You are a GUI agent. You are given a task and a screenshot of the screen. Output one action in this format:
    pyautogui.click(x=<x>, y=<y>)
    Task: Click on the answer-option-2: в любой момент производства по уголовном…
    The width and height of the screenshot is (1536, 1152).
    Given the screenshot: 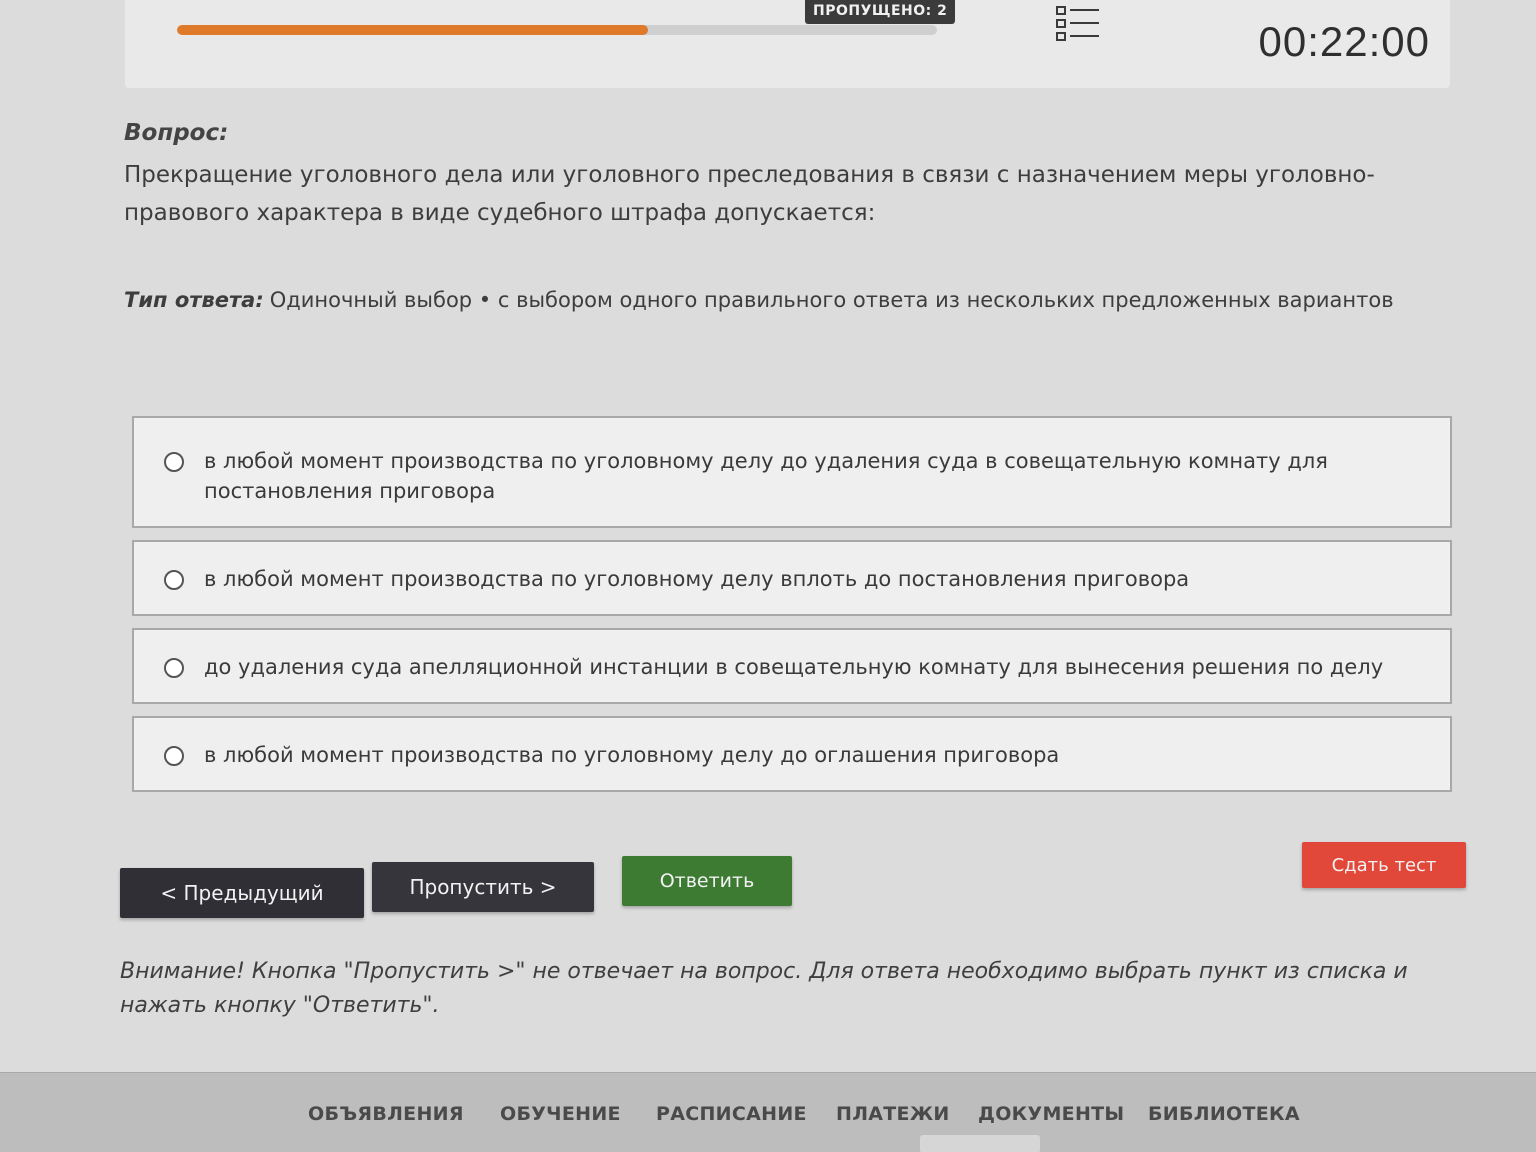 What is the action you would take?
    pyautogui.click(x=792, y=578)
    